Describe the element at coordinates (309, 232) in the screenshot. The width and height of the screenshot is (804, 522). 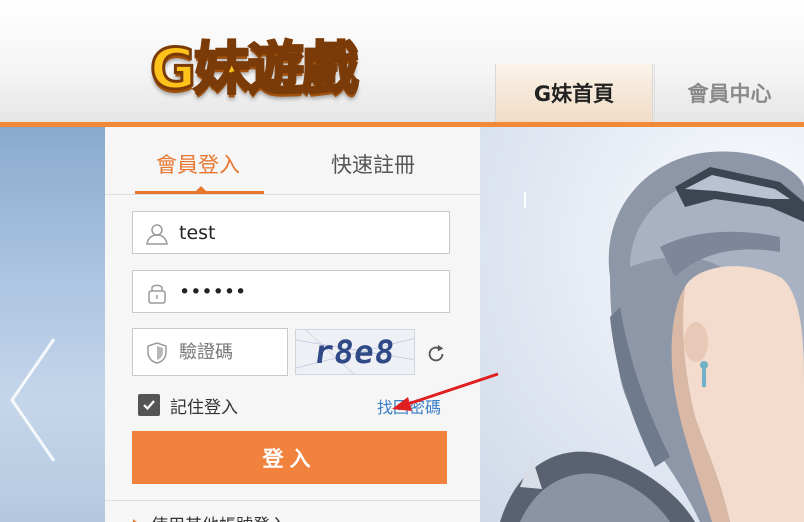
I see `username-input` at that location.